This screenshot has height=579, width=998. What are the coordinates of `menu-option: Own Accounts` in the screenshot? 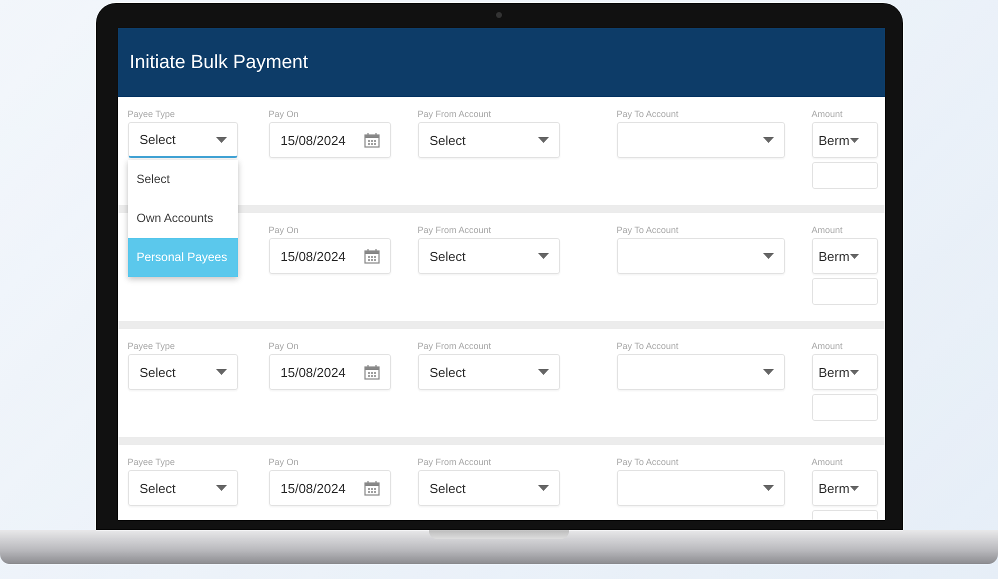 It's located at (183, 218).